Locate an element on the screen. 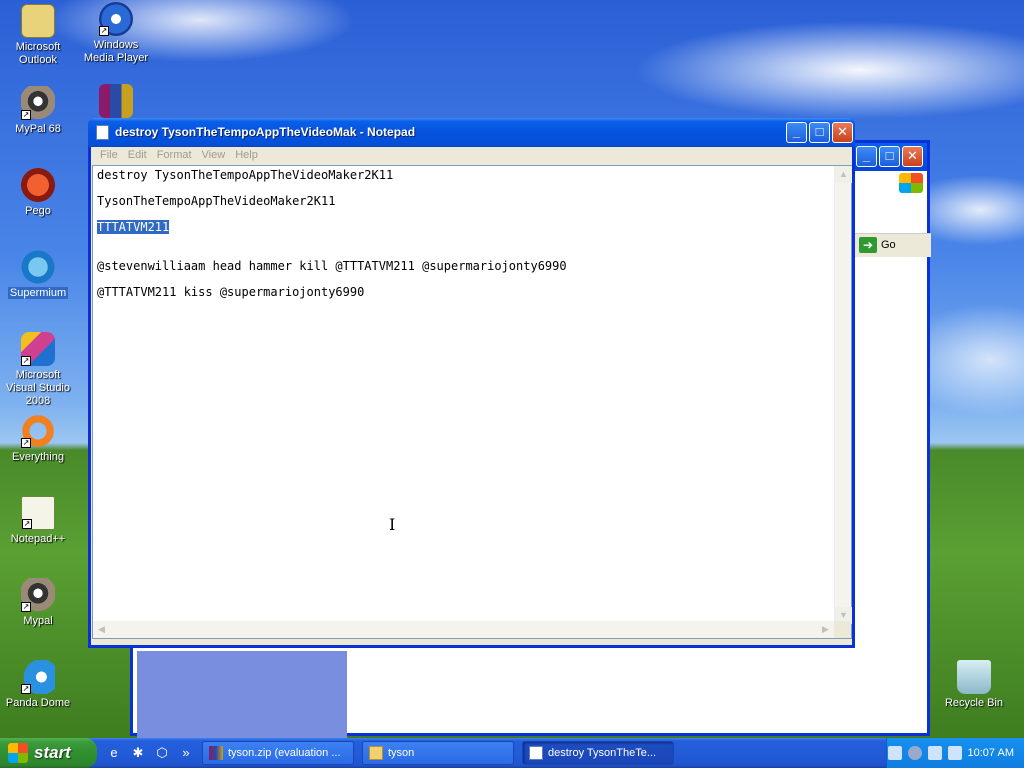 The image size is (1024, 768). panda-dome-icon: ↗ is located at coordinates (38, 677).